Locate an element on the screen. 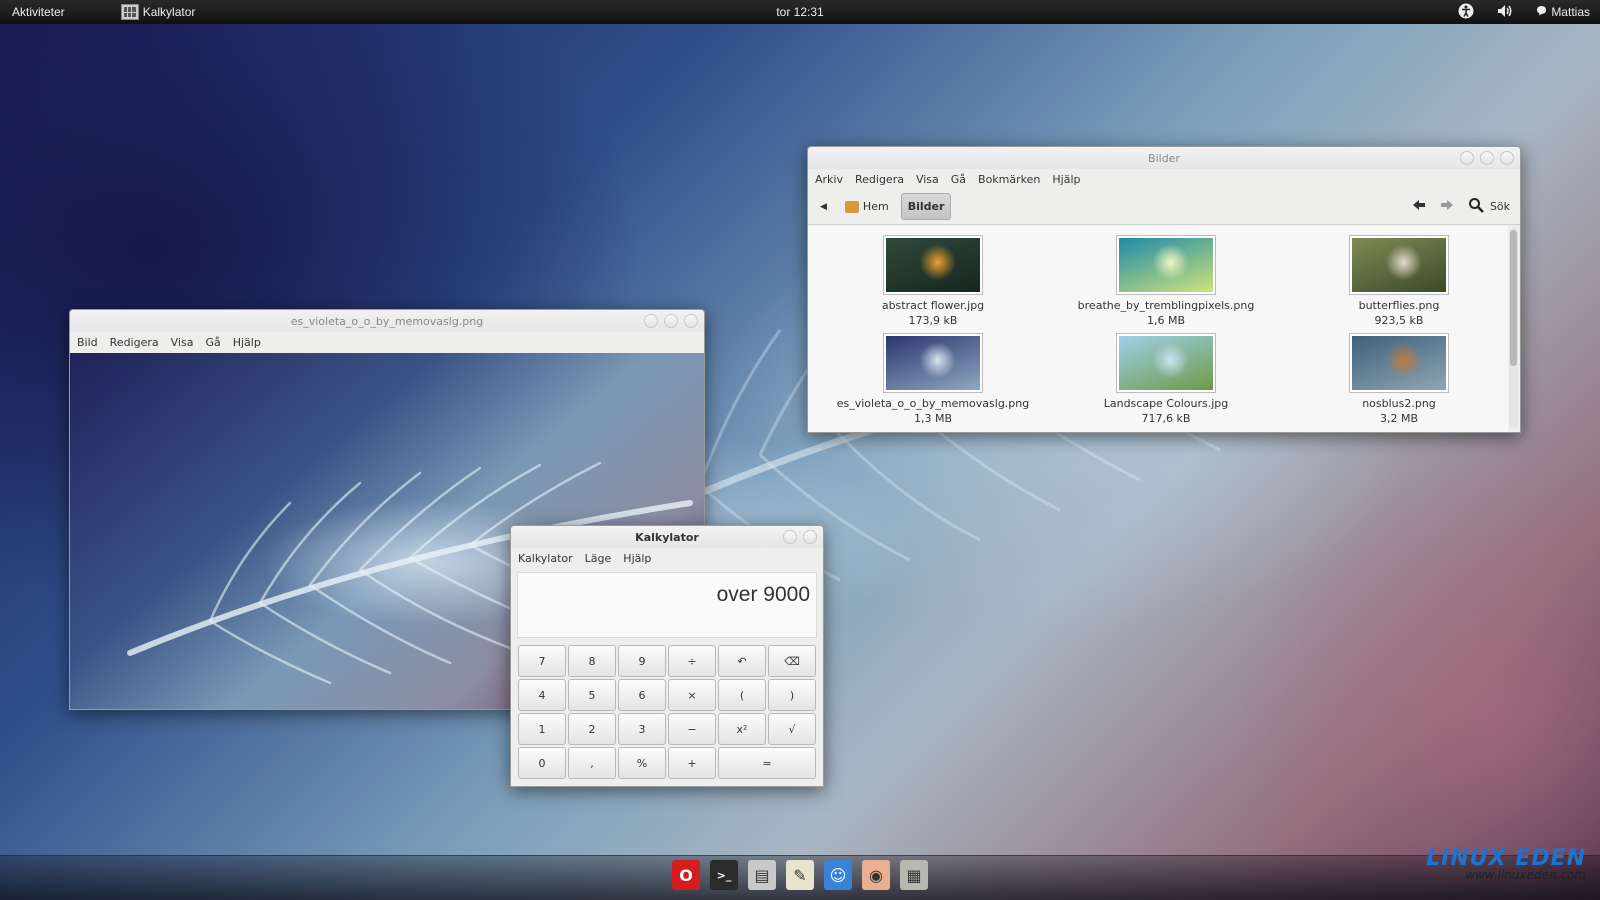 The width and height of the screenshot is (1600, 900). scrollbar-thumb is located at coordinates (1513, 298).